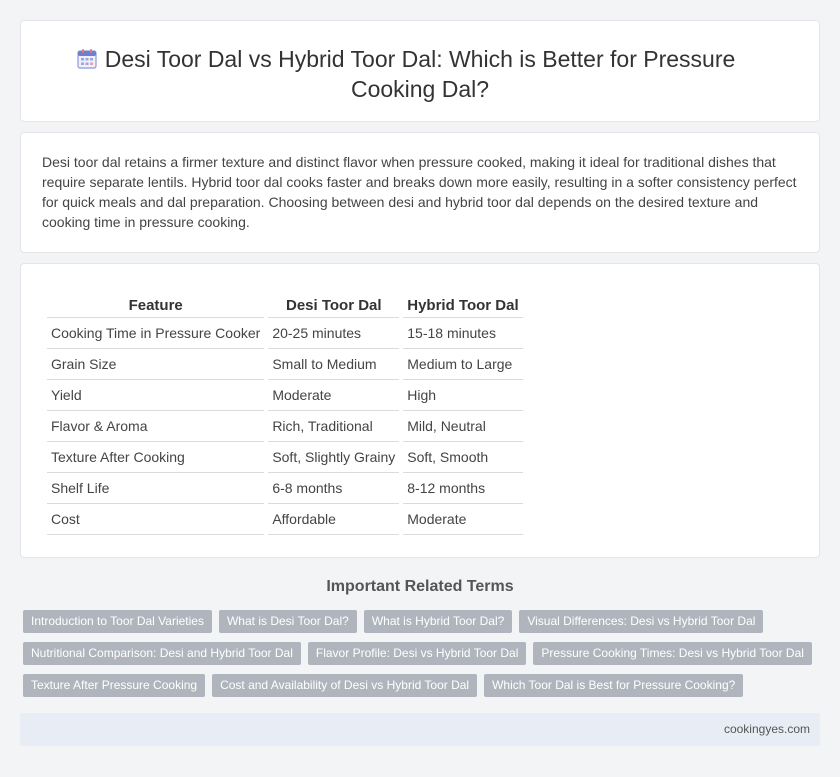 The width and height of the screenshot is (840, 777). Describe the element at coordinates (114, 685) in the screenshot. I see `related-term-link: Texture After Pressure Cooking` at that location.